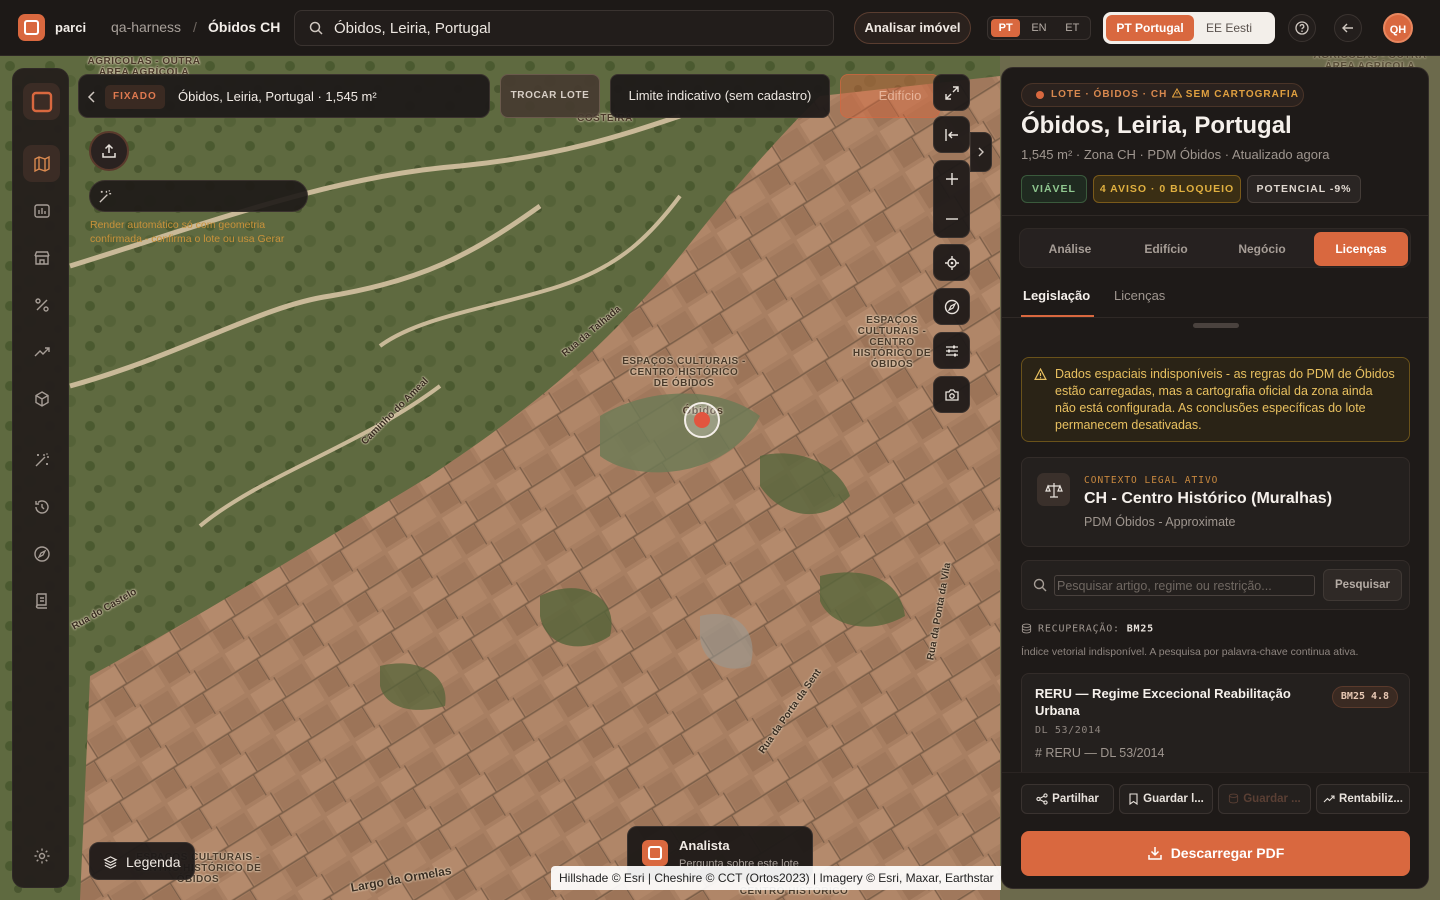 The width and height of the screenshot is (1440, 900). I want to click on country-estonia: EE Eesti, so click(1229, 28).